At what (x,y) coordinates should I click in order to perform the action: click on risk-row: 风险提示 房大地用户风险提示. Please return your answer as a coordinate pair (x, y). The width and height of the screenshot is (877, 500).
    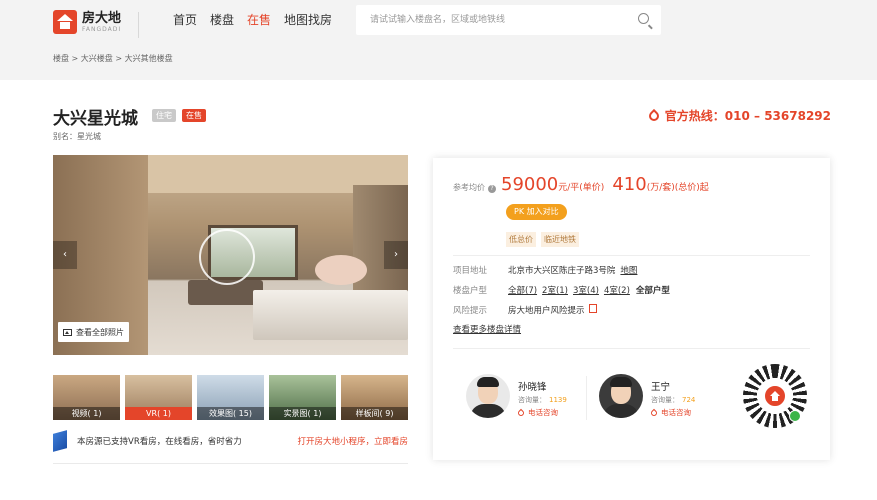
    Looking at the image, I should click on (525, 310).